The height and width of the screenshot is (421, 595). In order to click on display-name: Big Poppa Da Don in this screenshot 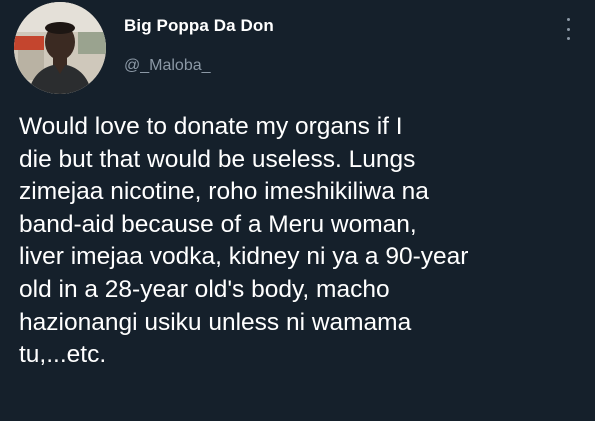, I will do `click(199, 26)`.